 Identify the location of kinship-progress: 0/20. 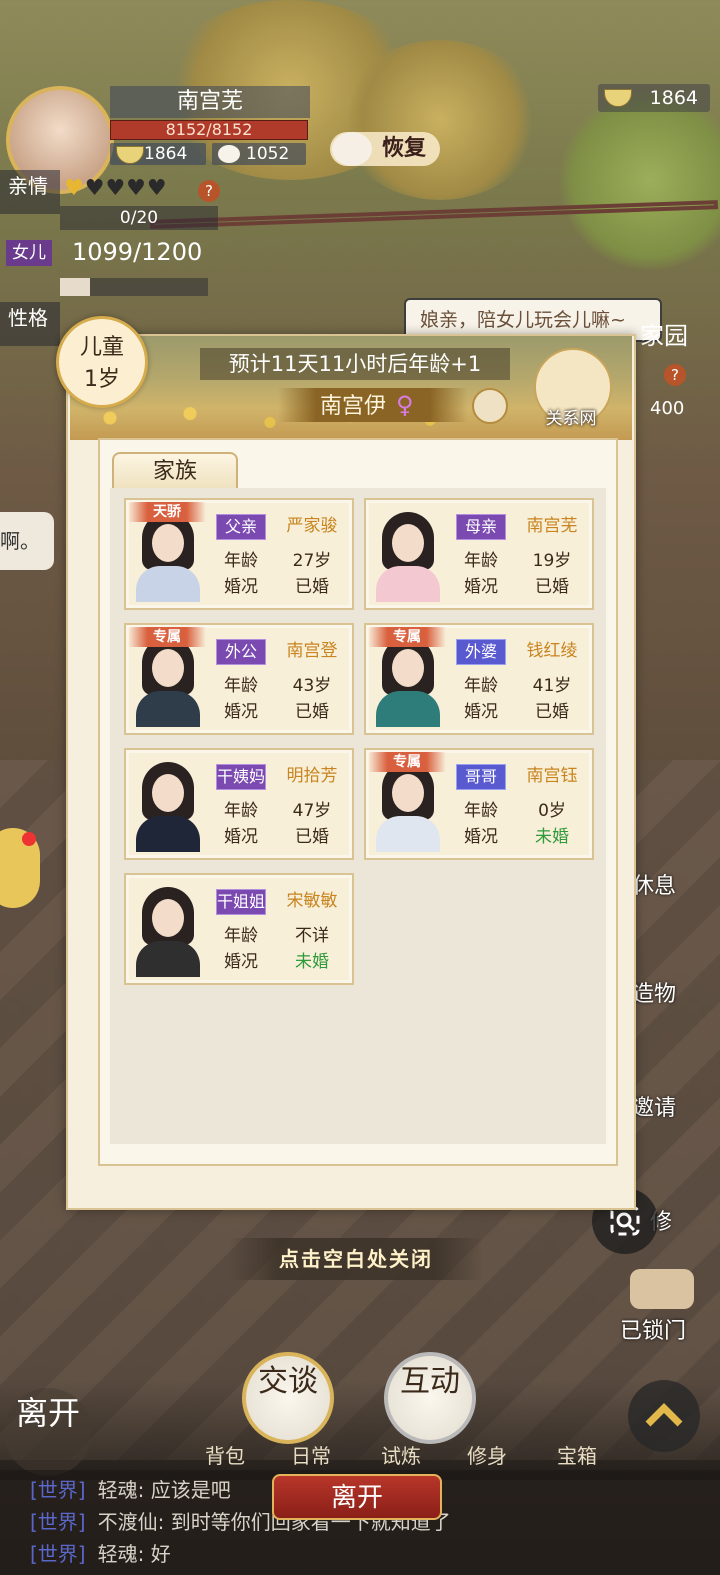
(139, 218).